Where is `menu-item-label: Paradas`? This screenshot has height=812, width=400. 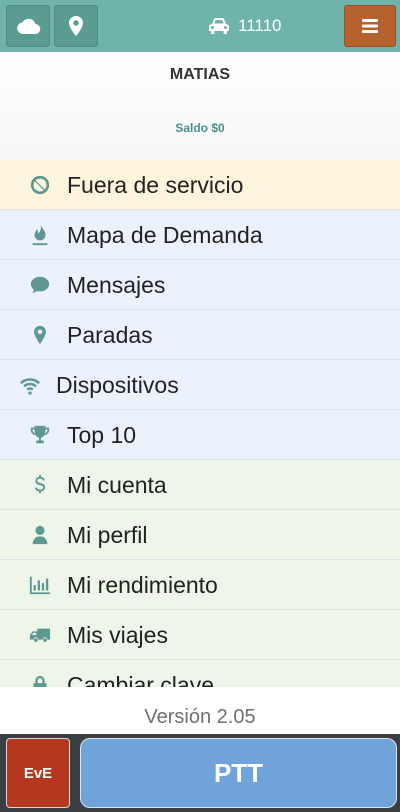 menu-item-label: Paradas is located at coordinates (110, 335).